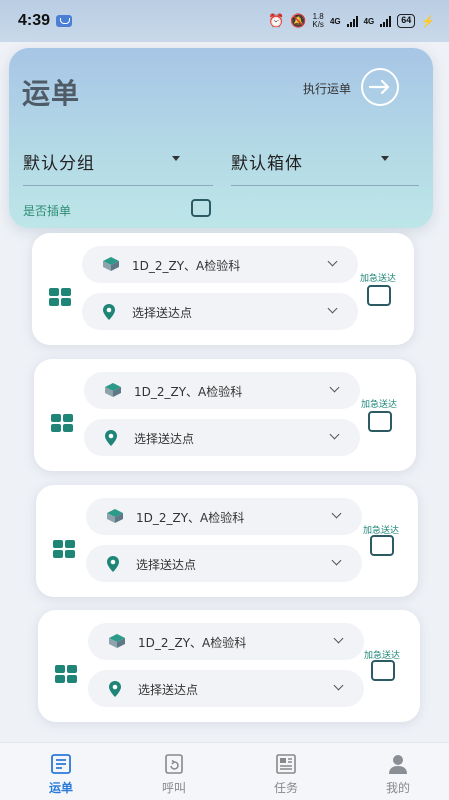 This screenshot has height=800, width=449. I want to click on status-icons: ⏰ 🔕 1.8 K/s 4G 4G 64 ⚡, so click(351, 21).